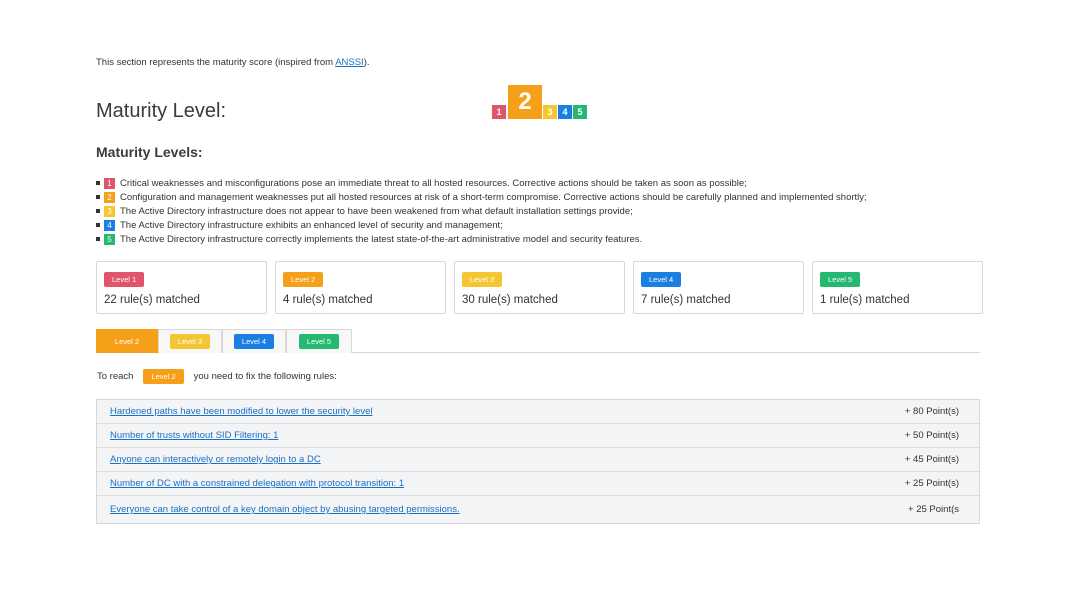 The image size is (1080, 608). What do you see at coordinates (181, 287) in the screenshot?
I see `level-card-1: Level 1 22 rule(s) matched` at bounding box center [181, 287].